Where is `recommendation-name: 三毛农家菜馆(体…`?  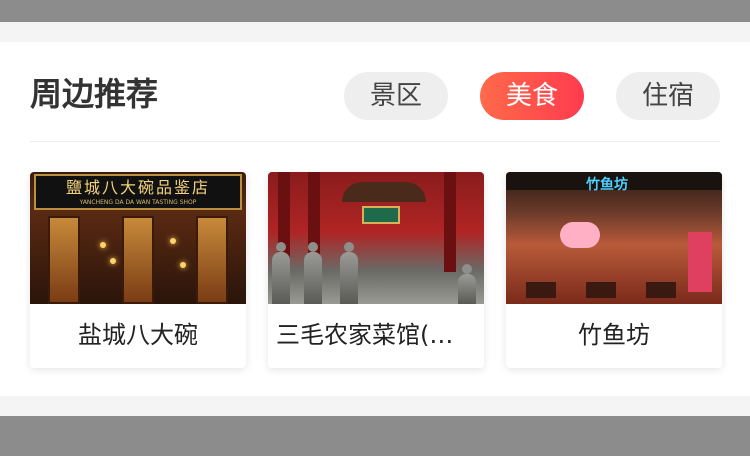 recommendation-name: 三毛农家菜馆(体… is located at coordinates (377, 335).